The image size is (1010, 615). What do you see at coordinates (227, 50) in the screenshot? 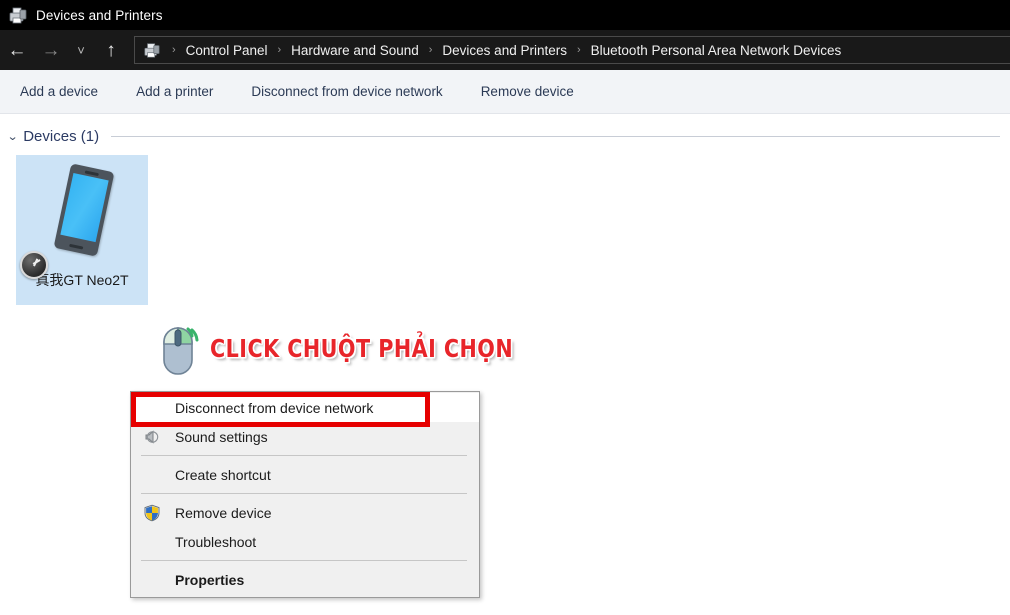
I see `breadcrumb-item-control-panel: Control Panel` at bounding box center [227, 50].